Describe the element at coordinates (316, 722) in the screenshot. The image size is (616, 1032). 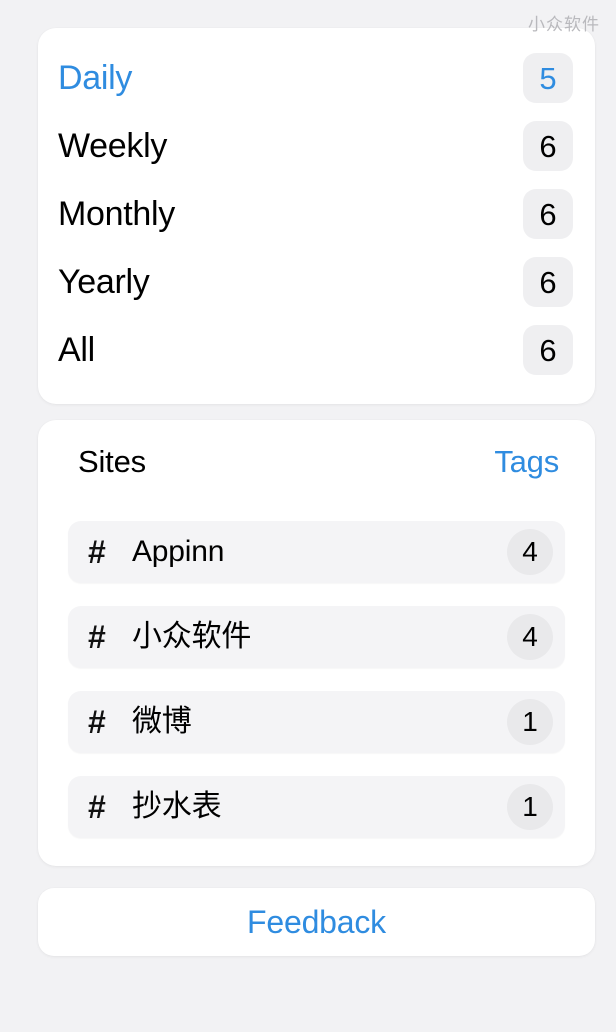
I see `tag-row-weibo: # 微博 1` at that location.